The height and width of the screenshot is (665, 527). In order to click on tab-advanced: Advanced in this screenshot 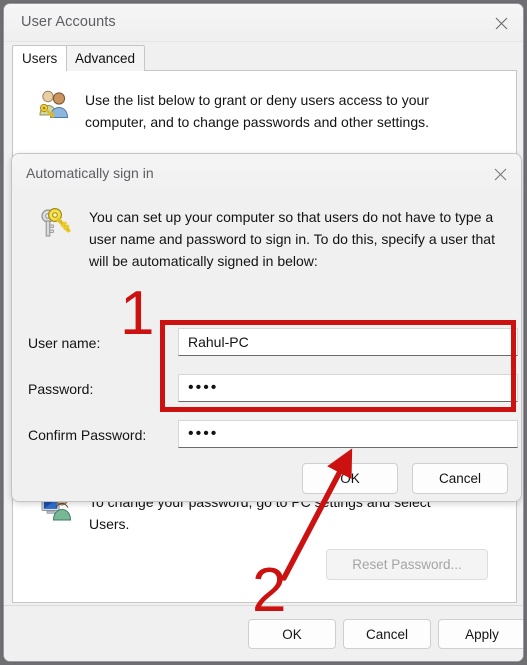, I will do `click(105, 58)`.